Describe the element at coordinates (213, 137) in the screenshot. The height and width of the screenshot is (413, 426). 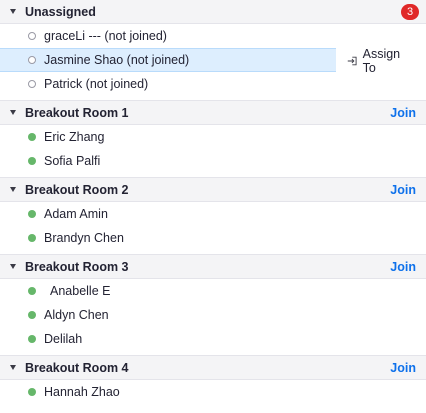
I see `participant-row: Eric Zhang` at that location.